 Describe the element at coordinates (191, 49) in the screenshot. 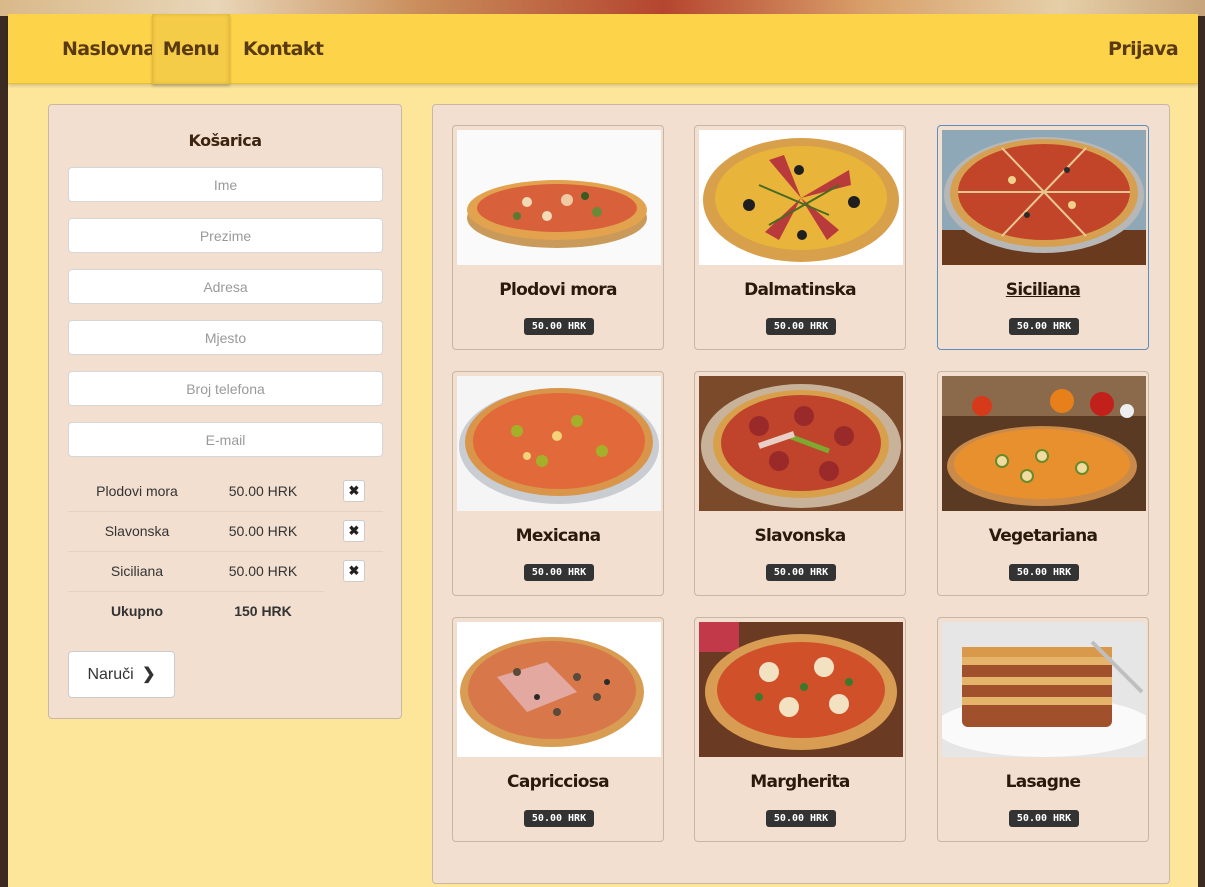

I see `nav-menu: Menu` at that location.